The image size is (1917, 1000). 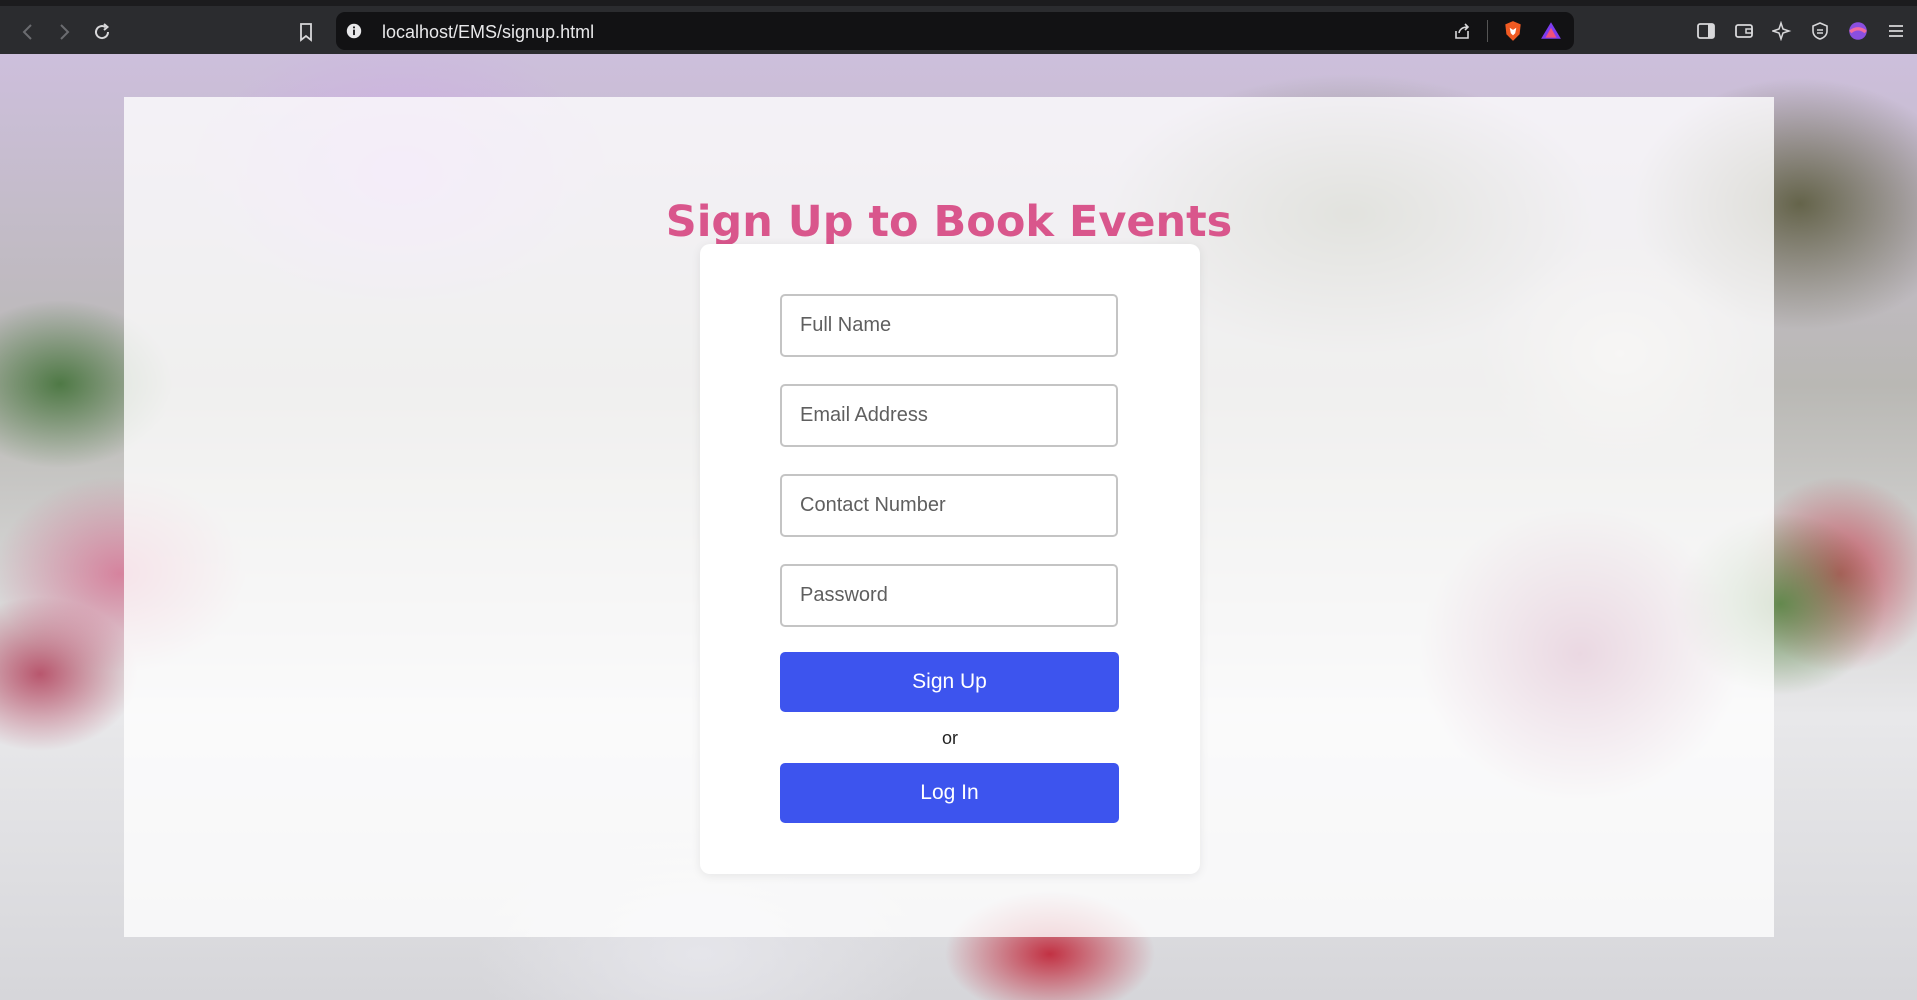 What do you see at coordinates (949, 793) in the screenshot?
I see `login-button: Log In` at bounding box center [949, 793].